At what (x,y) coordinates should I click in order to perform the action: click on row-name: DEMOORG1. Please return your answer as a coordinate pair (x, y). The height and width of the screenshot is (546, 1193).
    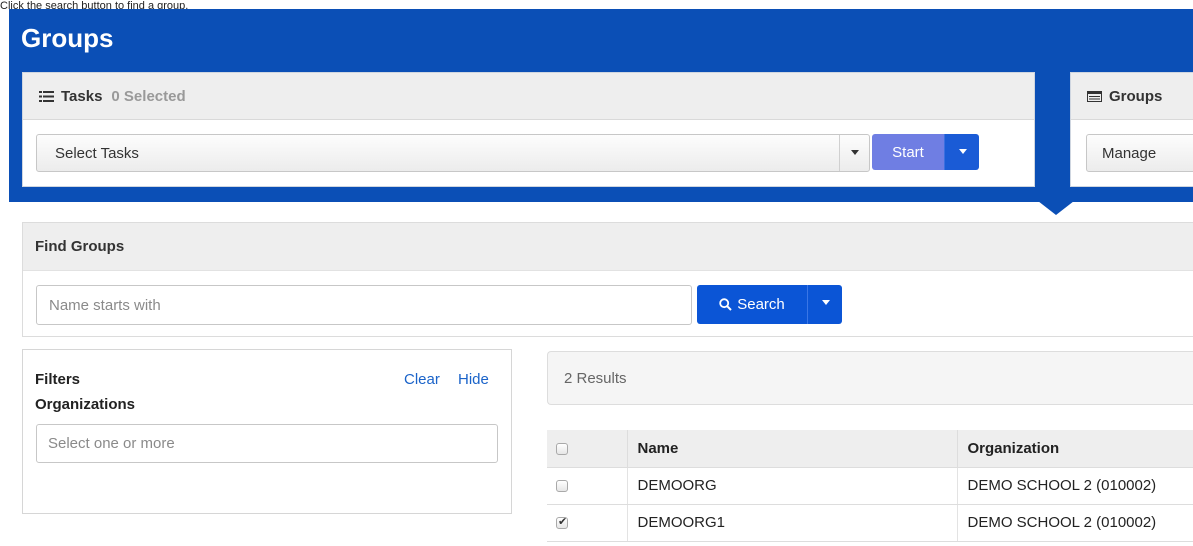
    Looking at the image, I should click on (791, 523).